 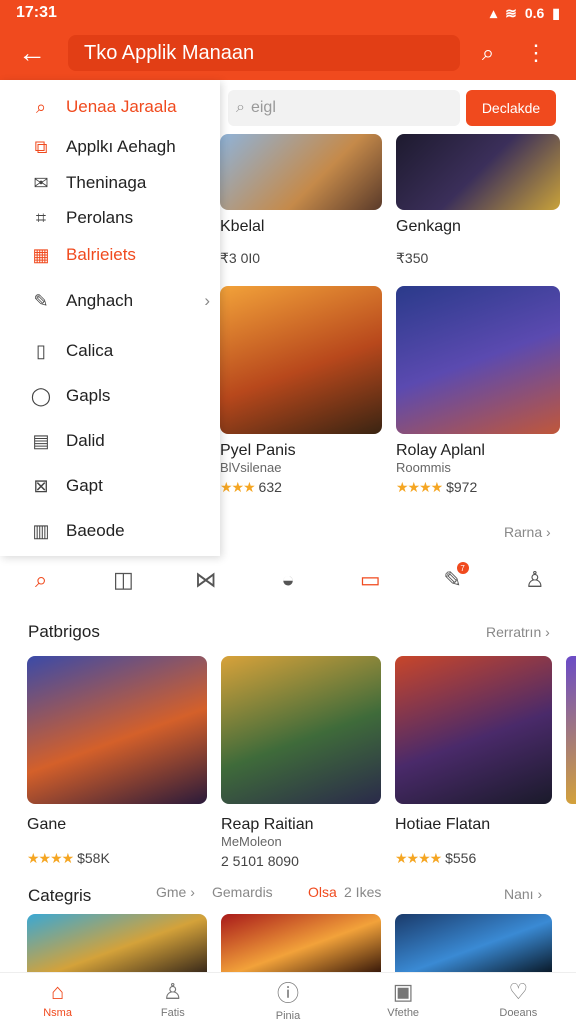 I want to click on section-more-label: Rerratrın, so click(x=514, y=632).